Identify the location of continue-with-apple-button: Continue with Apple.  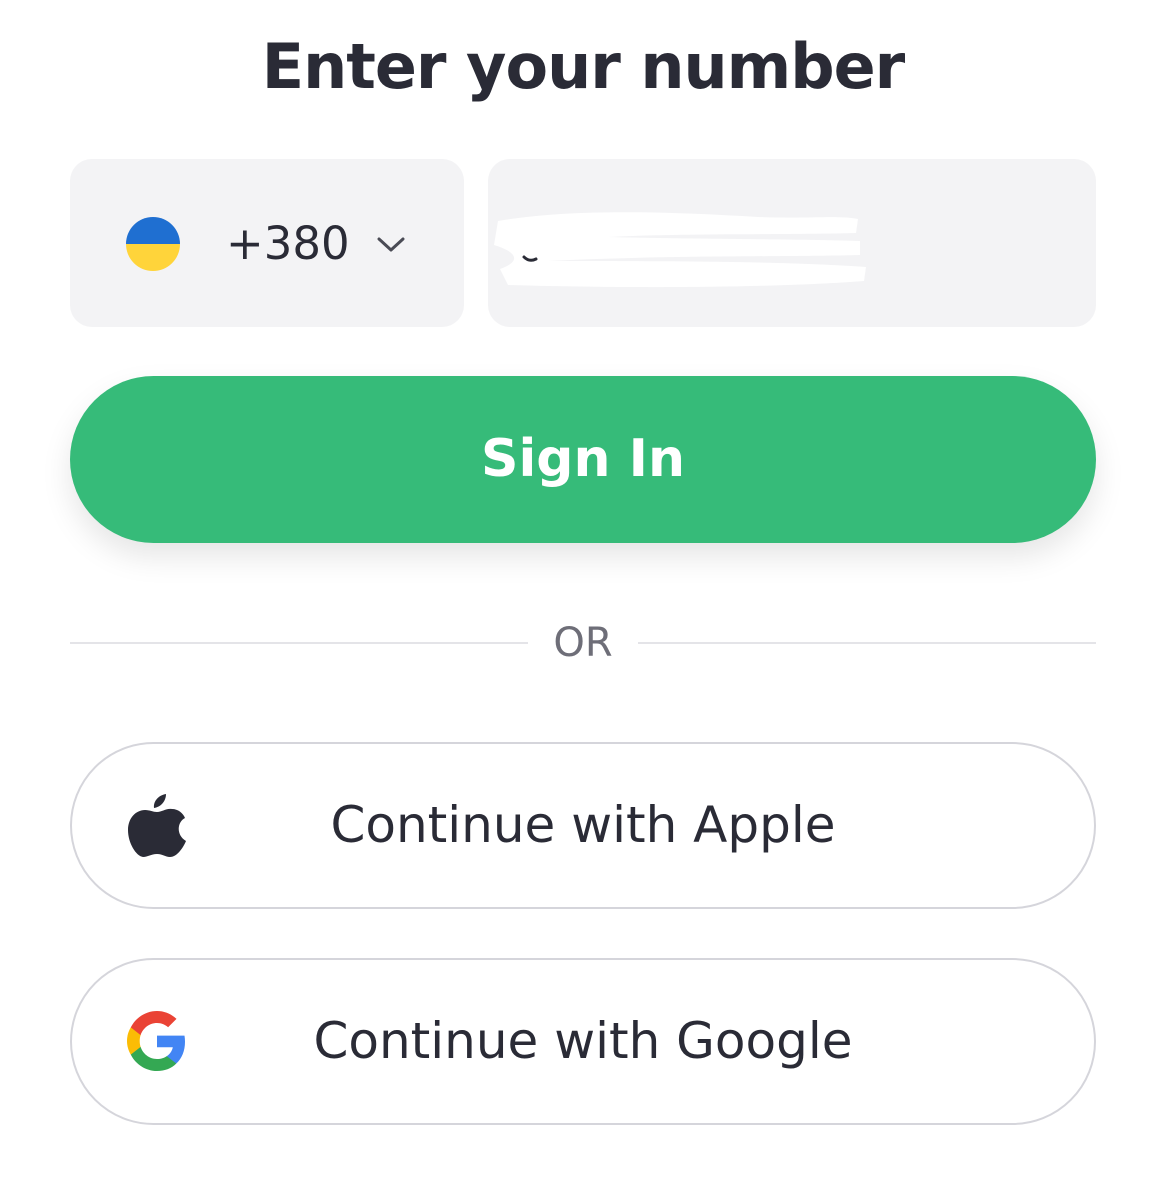
(583, 825).